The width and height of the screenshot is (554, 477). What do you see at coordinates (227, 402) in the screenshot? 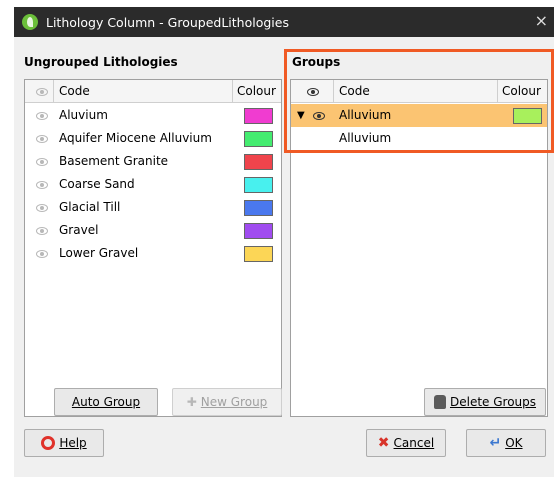
I see `new-group-button: ✚ New Group` at bounding box center [227, 402].